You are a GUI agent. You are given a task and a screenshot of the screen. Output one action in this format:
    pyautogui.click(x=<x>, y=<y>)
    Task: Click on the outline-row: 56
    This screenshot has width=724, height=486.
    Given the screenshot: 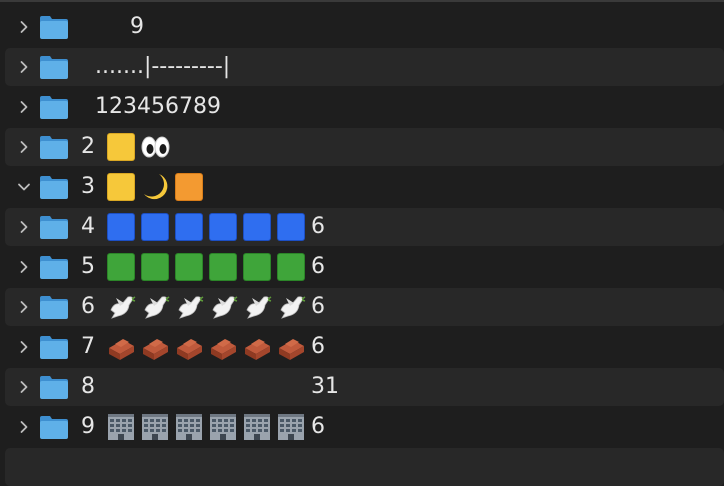 What is the action you would take?
    pyautogui.click(x=364, y=267)
    